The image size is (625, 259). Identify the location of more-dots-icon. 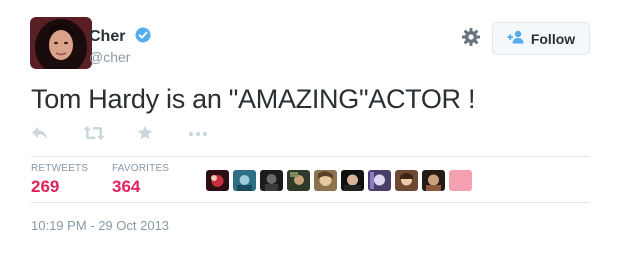
(198, 136).